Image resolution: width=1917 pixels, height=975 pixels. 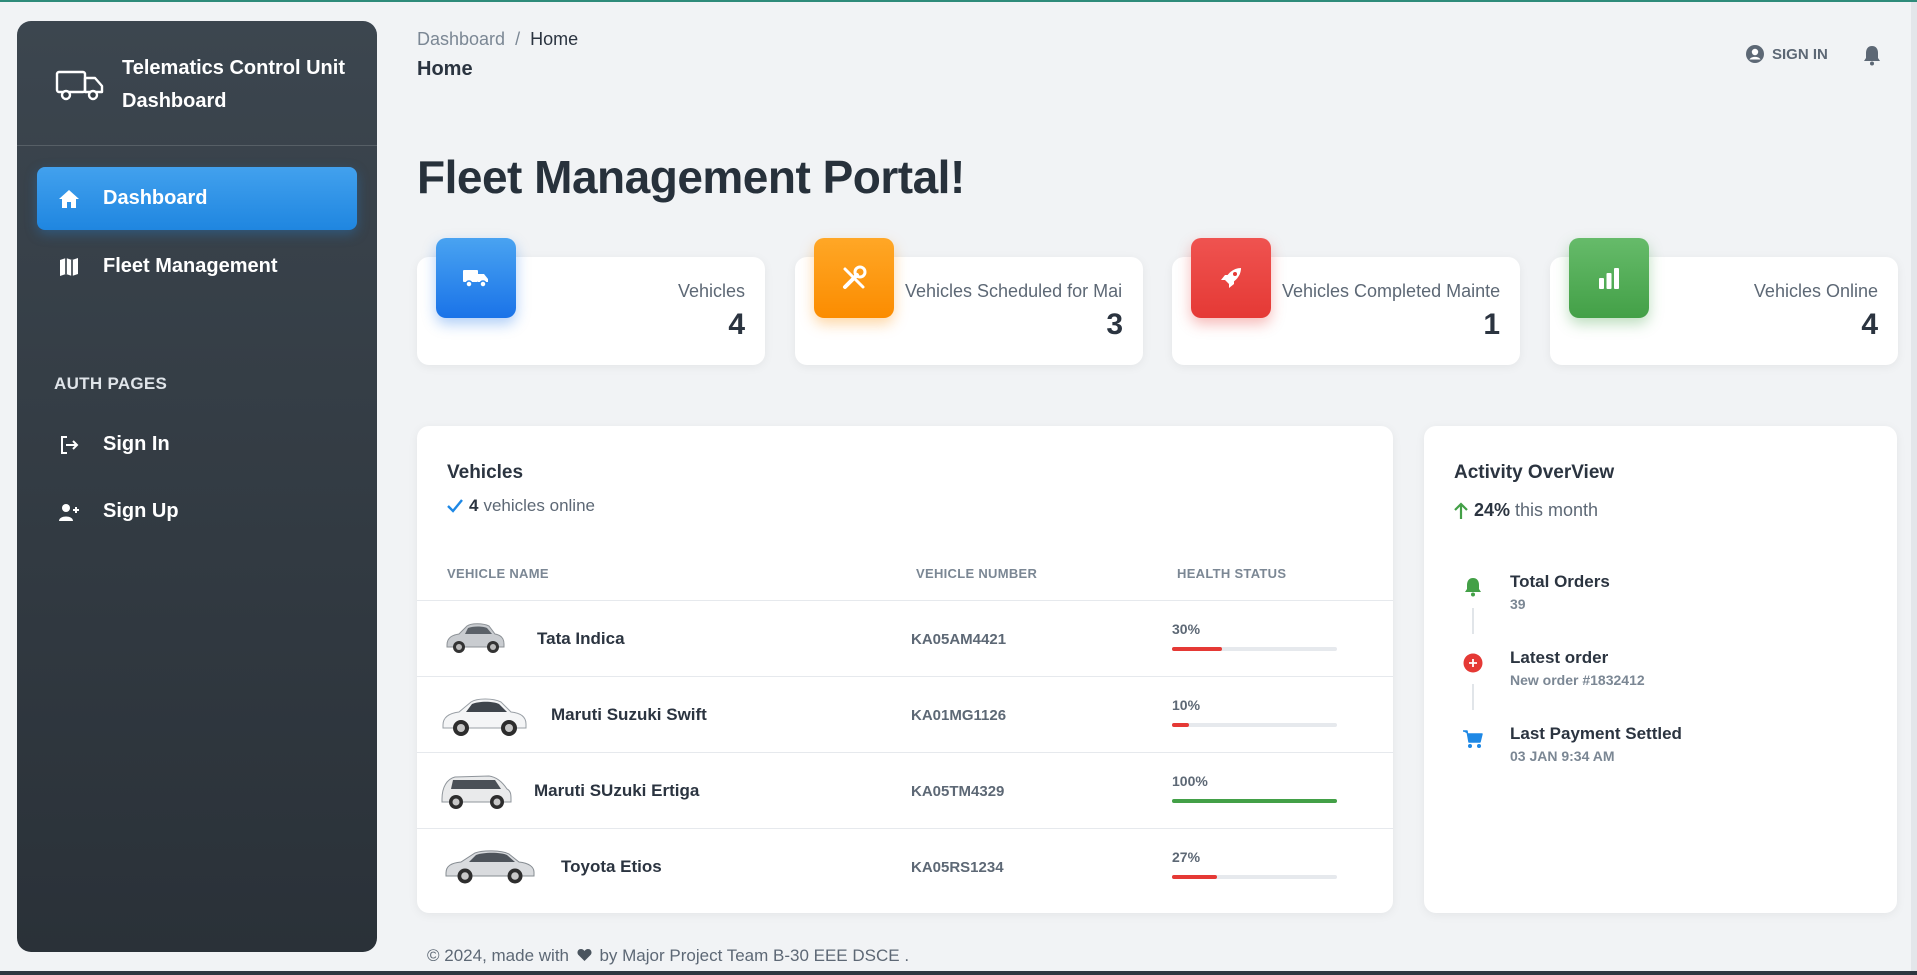 What do you see at coordinates (1869, 324) in the screenshot?
I see `stat-value: 4` at bounding box center [1869, 324].